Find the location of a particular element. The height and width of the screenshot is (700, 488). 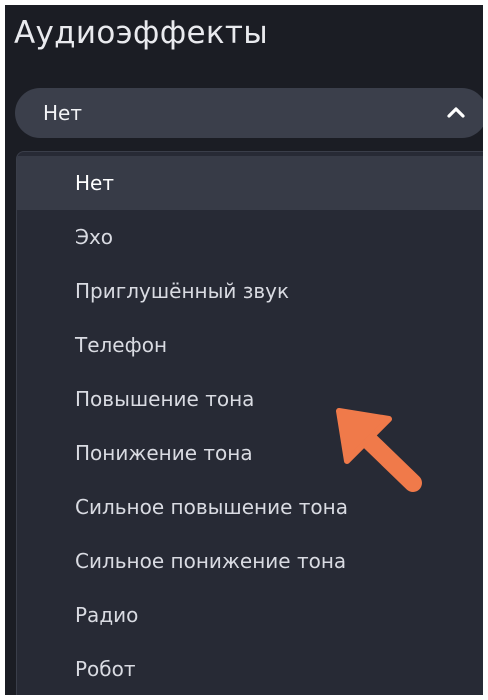

menu-item-label: Приглушённый звук is located at coordinates (182, 291).